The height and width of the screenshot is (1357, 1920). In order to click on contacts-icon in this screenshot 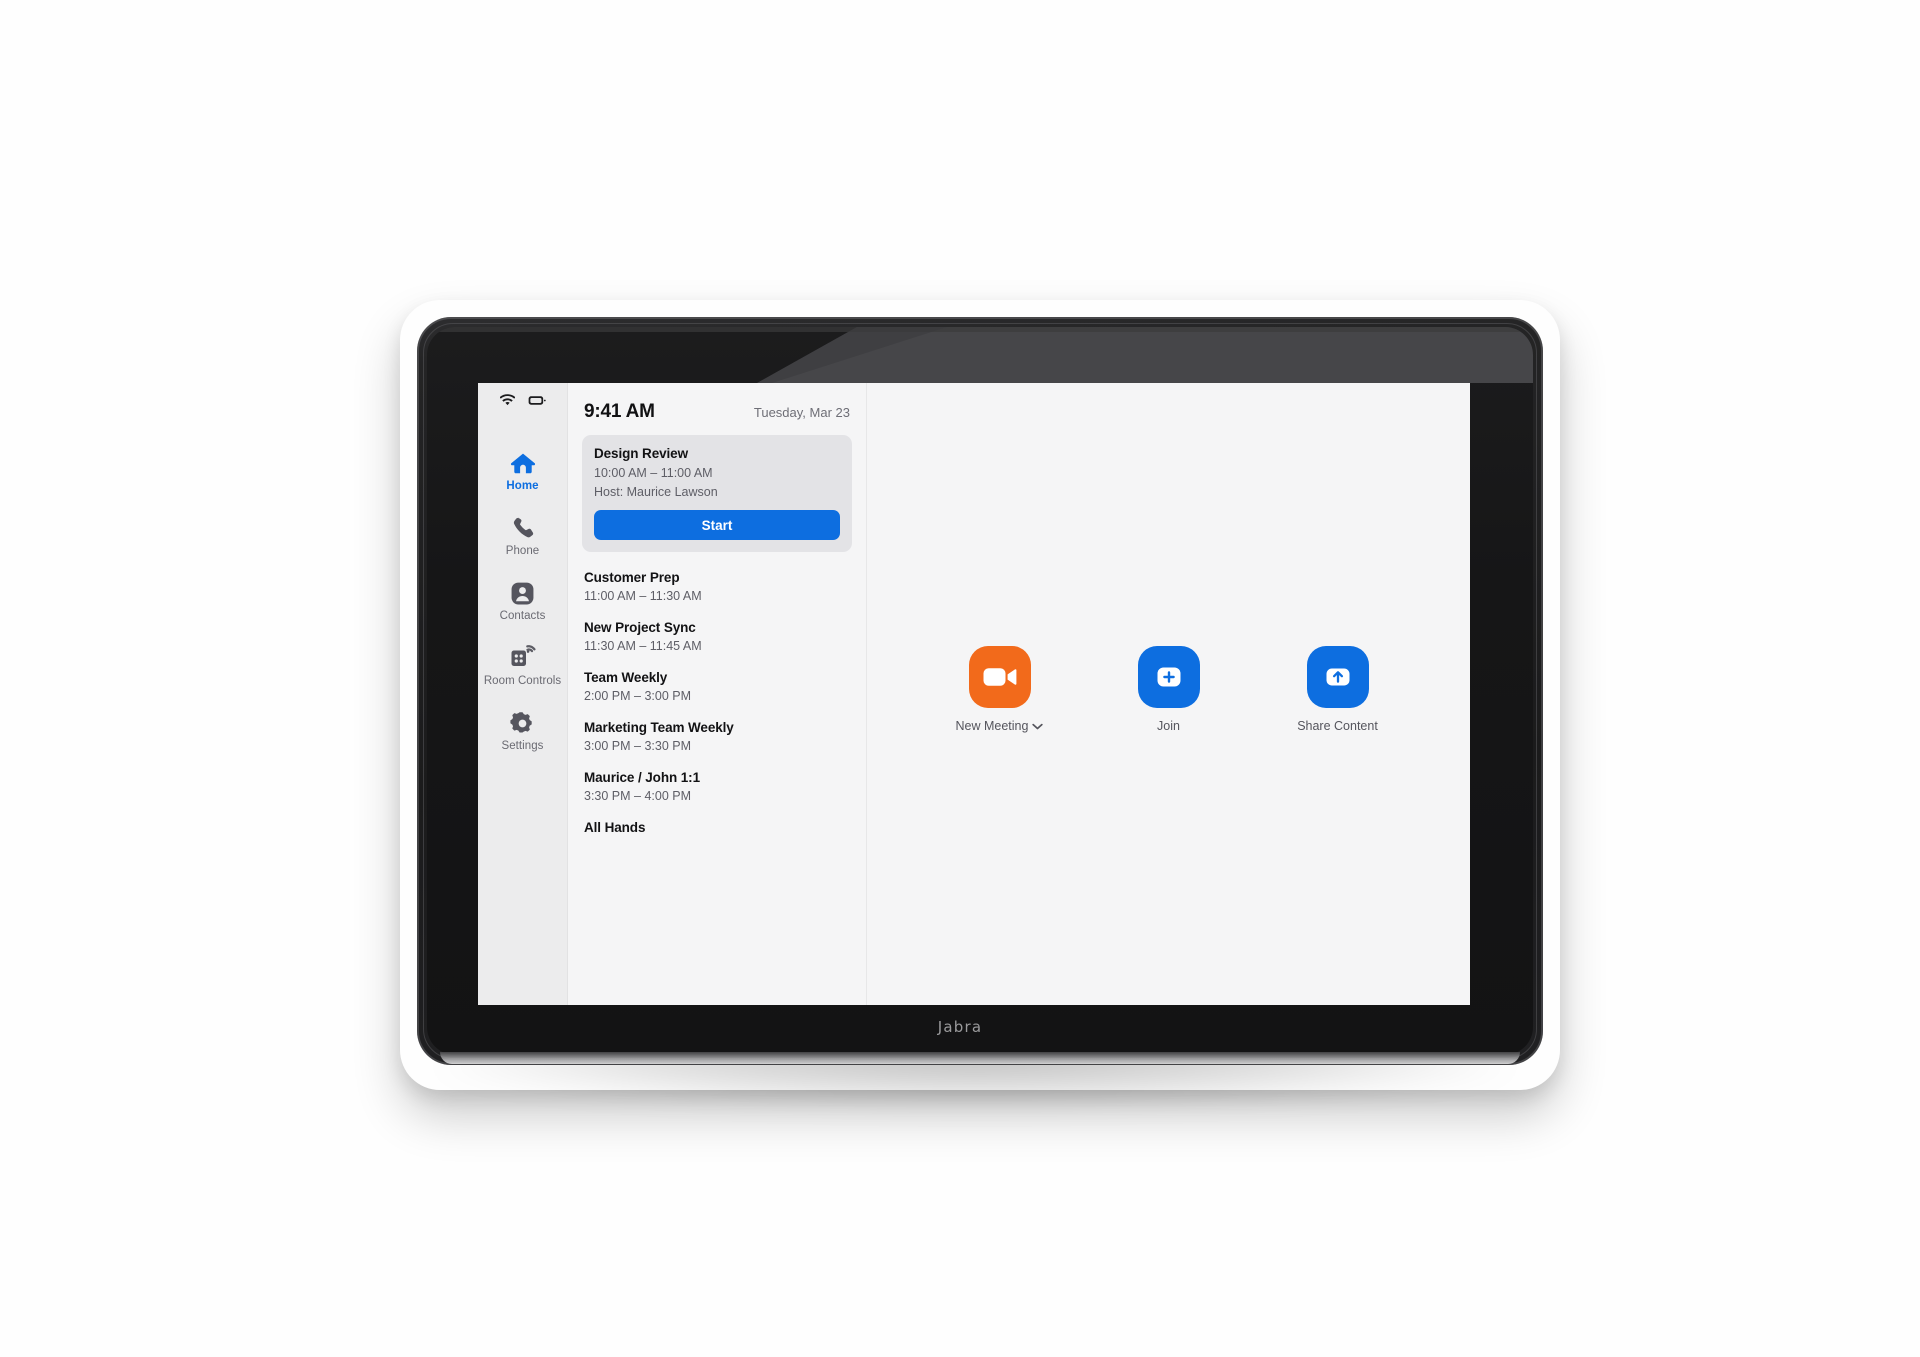, I will do `click(523, 593)`.